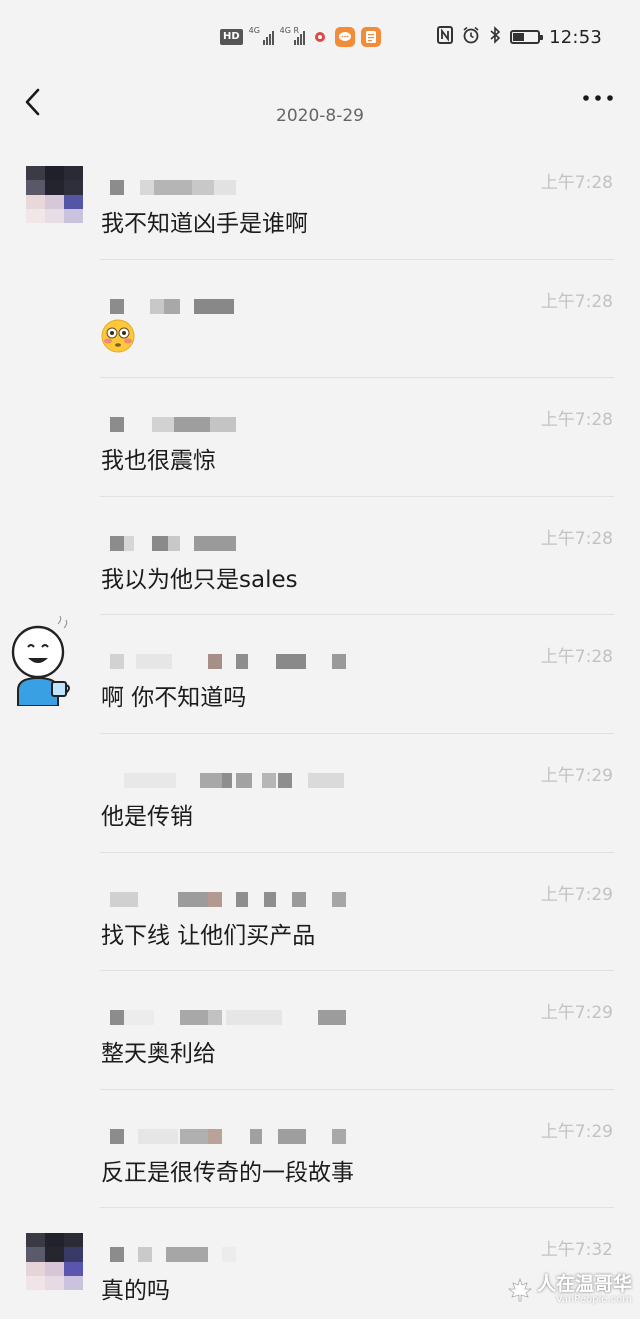 This screenshot has width=640, height=1319. I want to click on more-dots-icon, so click(598, 98).